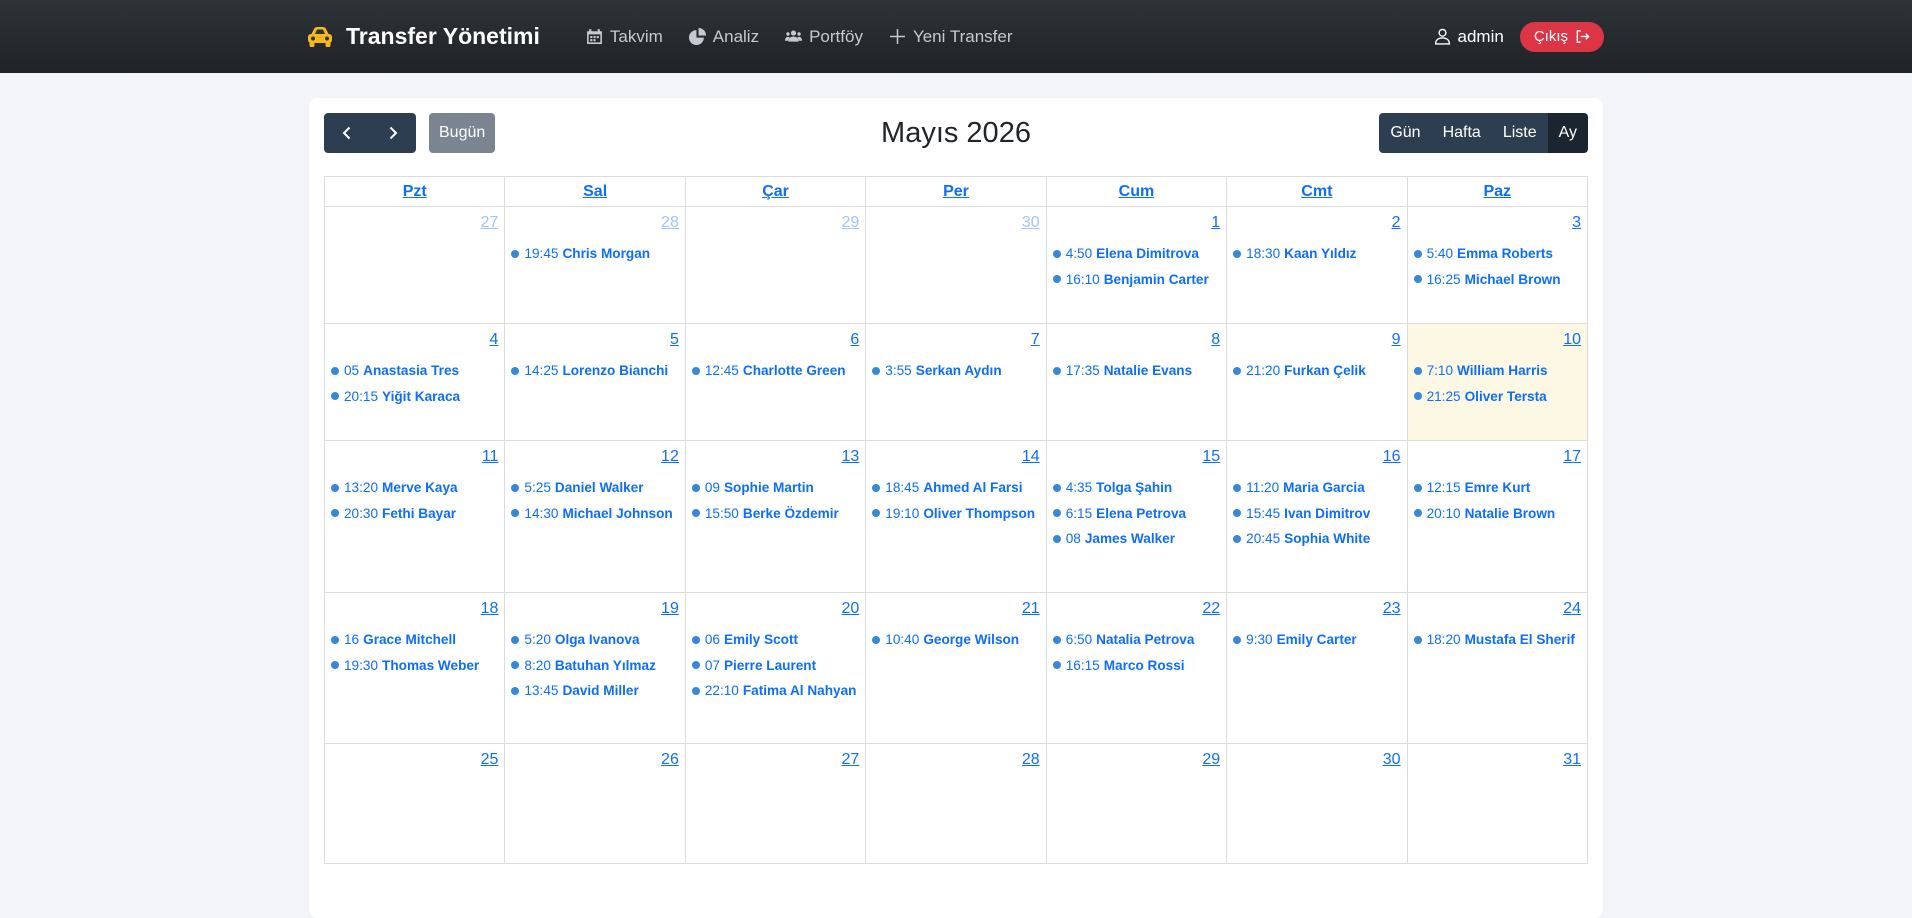 This screenshot has height=918, width=1912. What do you see at coordinates (594, 514) in the screenshot?
I see `calendar-event: 14:30 Michael Johnson` at bounding box center [594, 514].